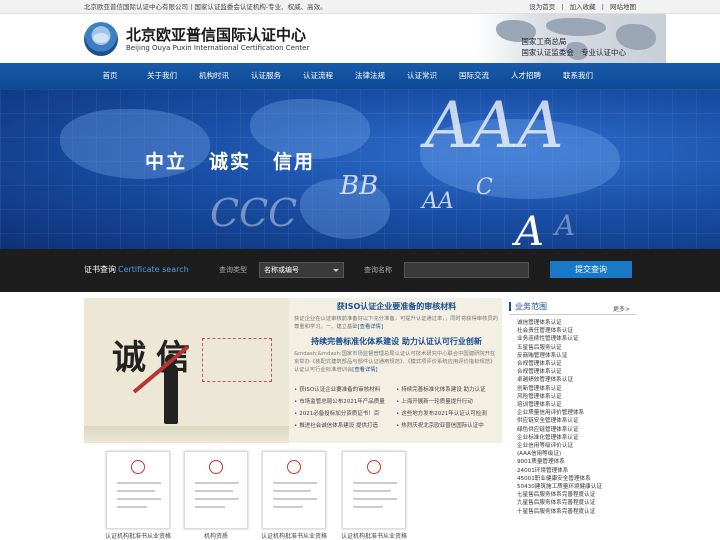  I want to click on list-item-row: 获ISO认证企业要准备的审核材料持续完善标准化体系建设 助力认证, so click(396, 390).